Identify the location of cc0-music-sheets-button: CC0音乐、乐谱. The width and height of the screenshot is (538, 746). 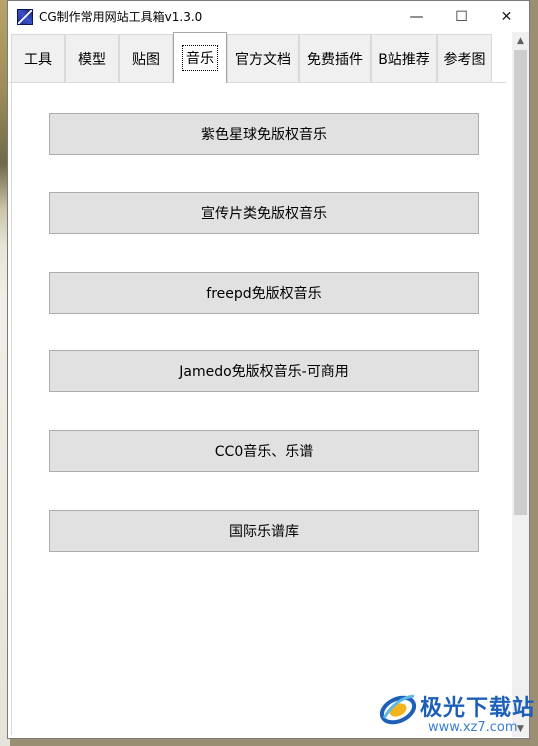
(264, 451).